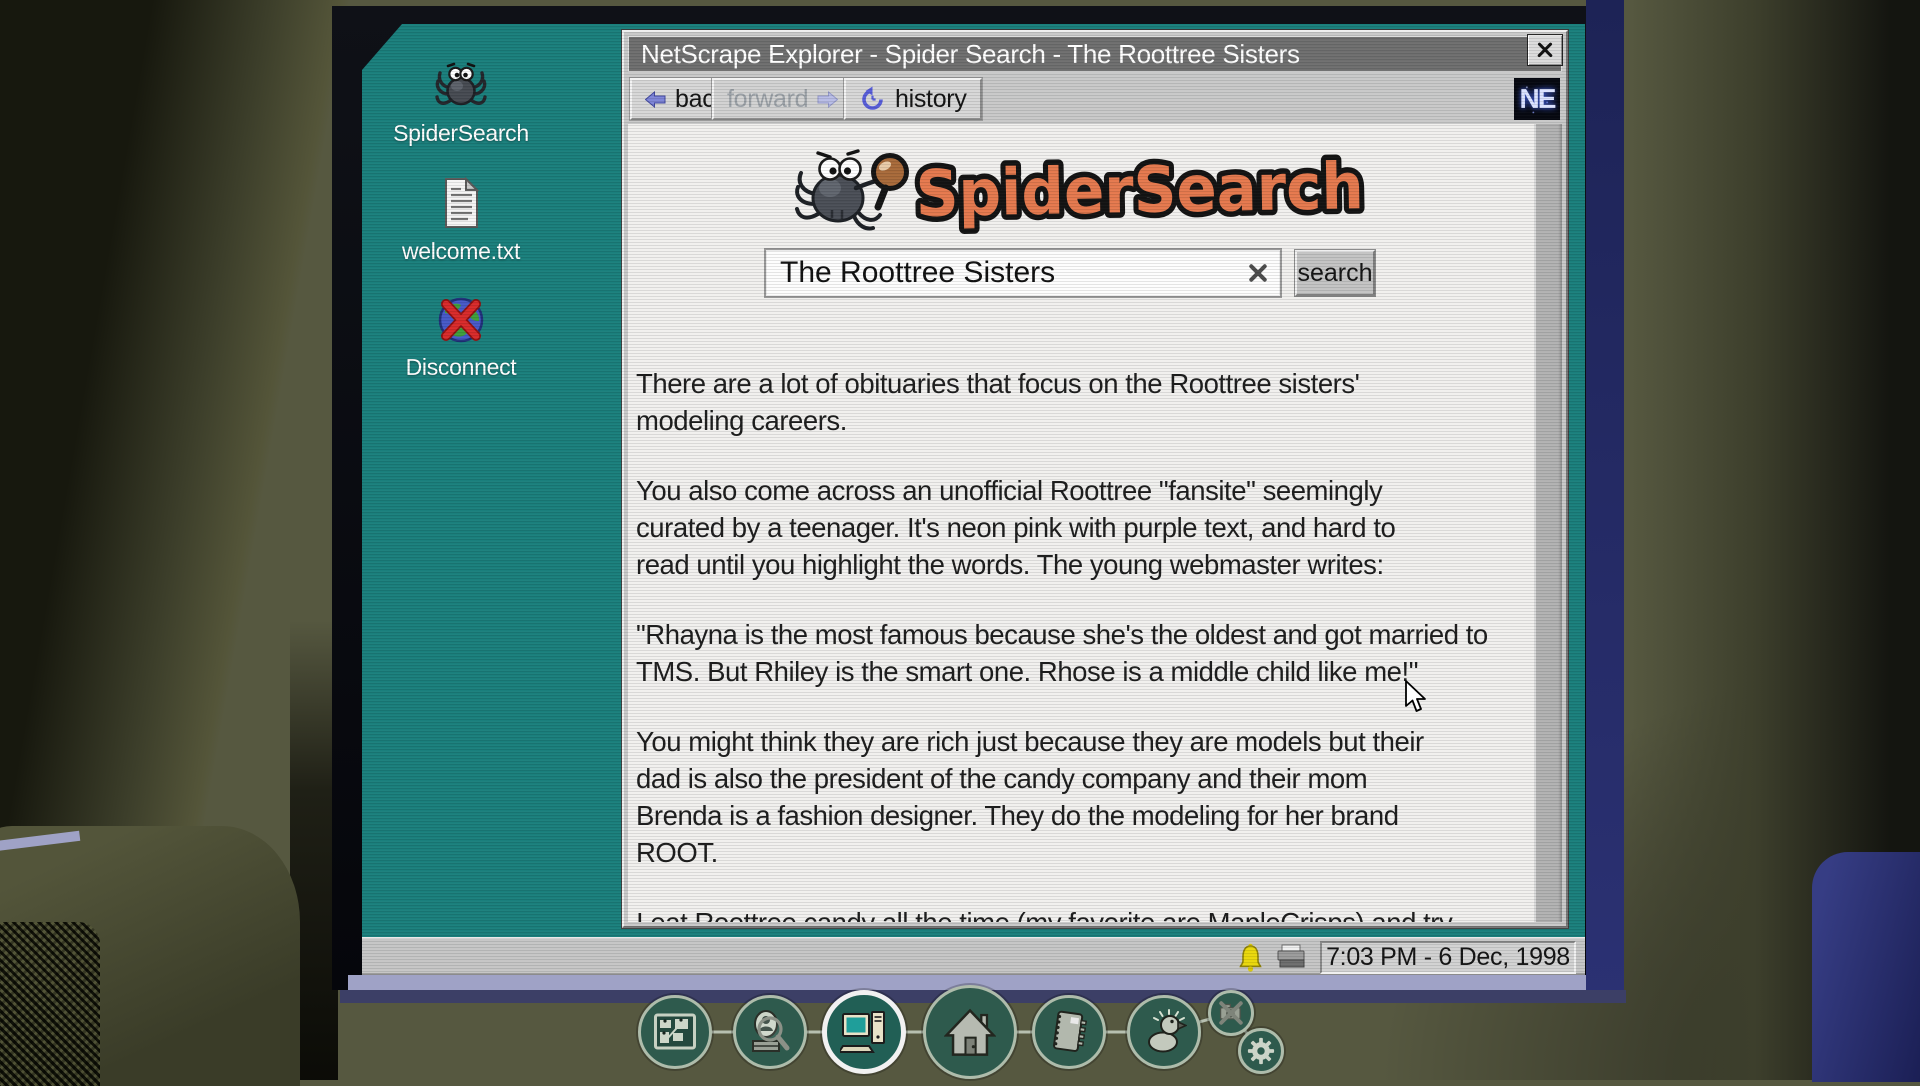  I want to click on bell-icon, so click(1250, 957).